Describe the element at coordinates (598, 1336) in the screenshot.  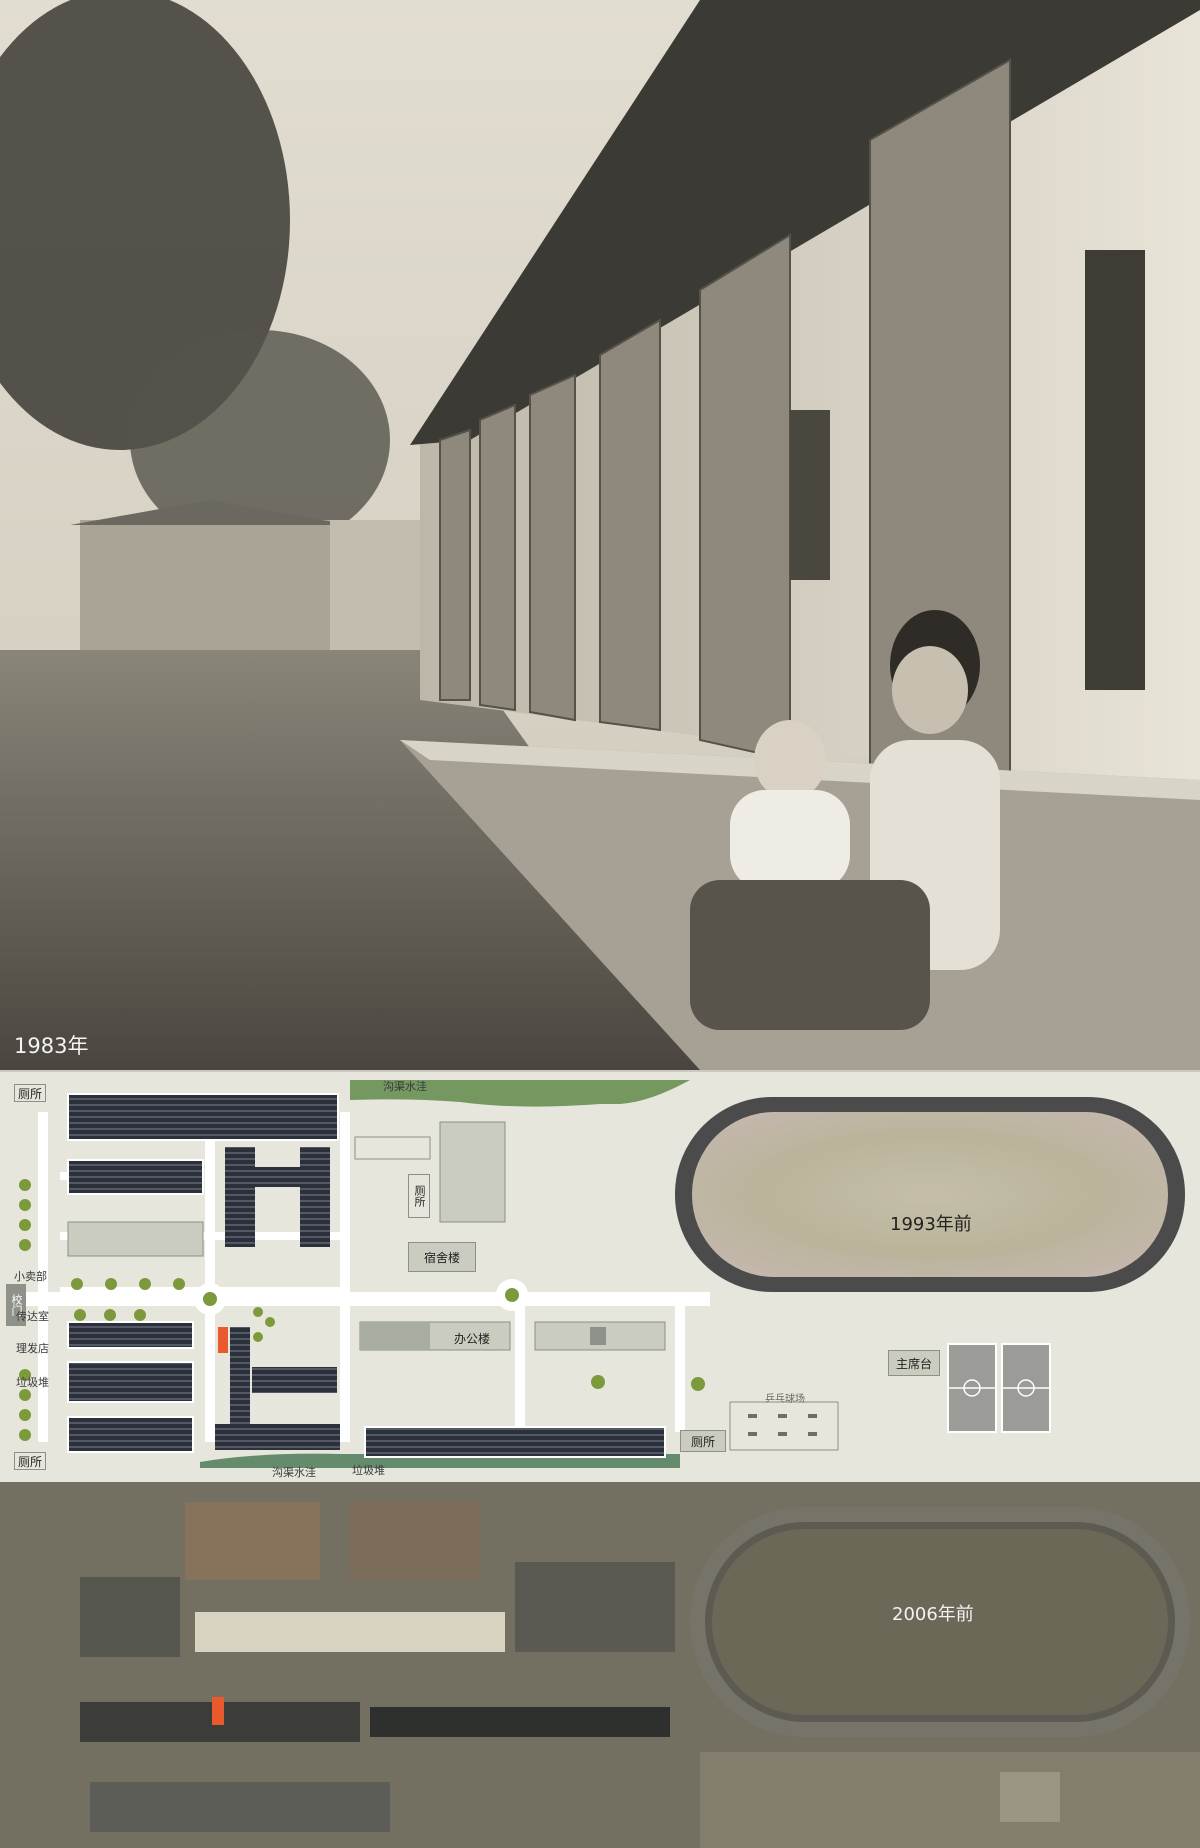
I see `block-center-mark` at that location.